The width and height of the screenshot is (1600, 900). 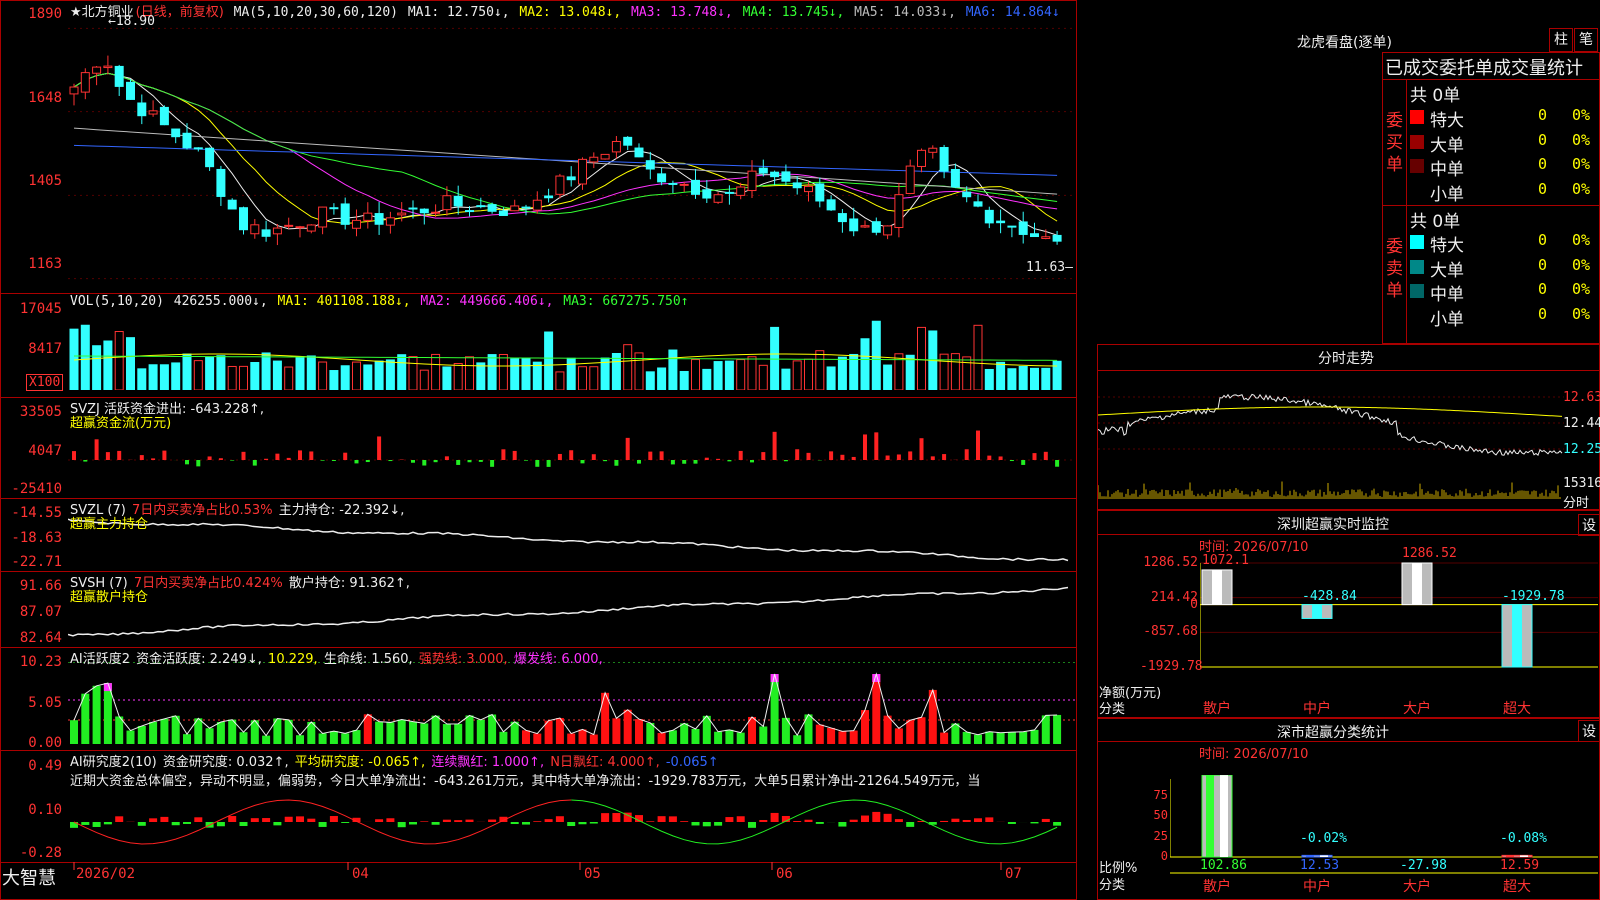 I want to click on sell-row-pct: 0%, so click(x=1581, y=289).